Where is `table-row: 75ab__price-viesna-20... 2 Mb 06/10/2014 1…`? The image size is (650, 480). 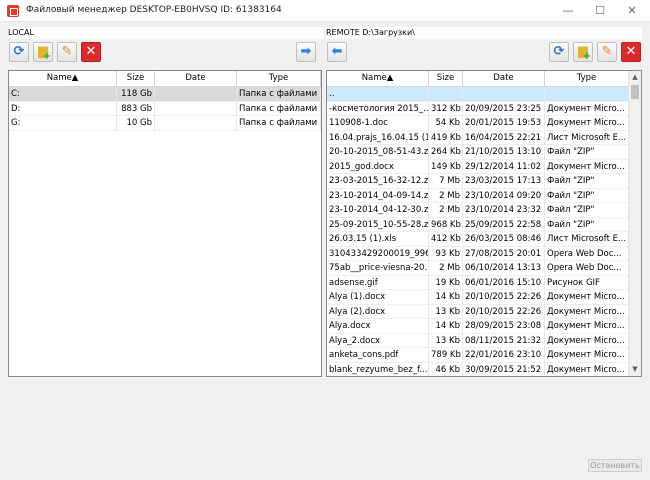
table-row: 75ab__price-viesna-20... 2 Mb 06/10/2014 1… is located at coordinates (478, 268).